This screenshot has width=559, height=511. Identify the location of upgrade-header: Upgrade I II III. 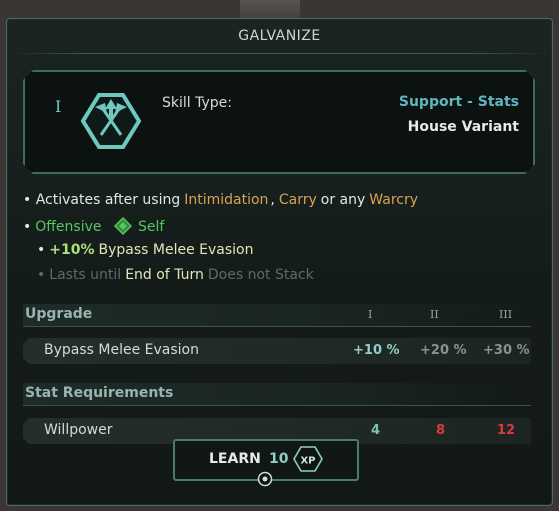
(277, 315).